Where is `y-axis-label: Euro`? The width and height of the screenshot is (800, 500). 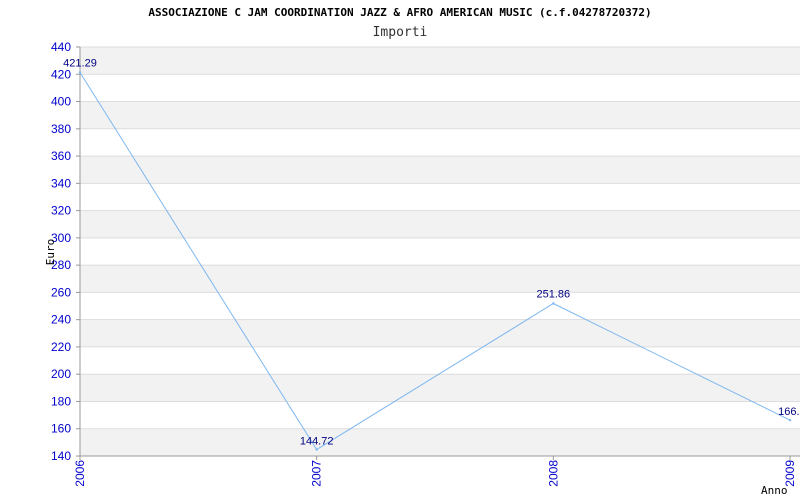
y-axis-label: Euro is located at coordinates (50, 252).